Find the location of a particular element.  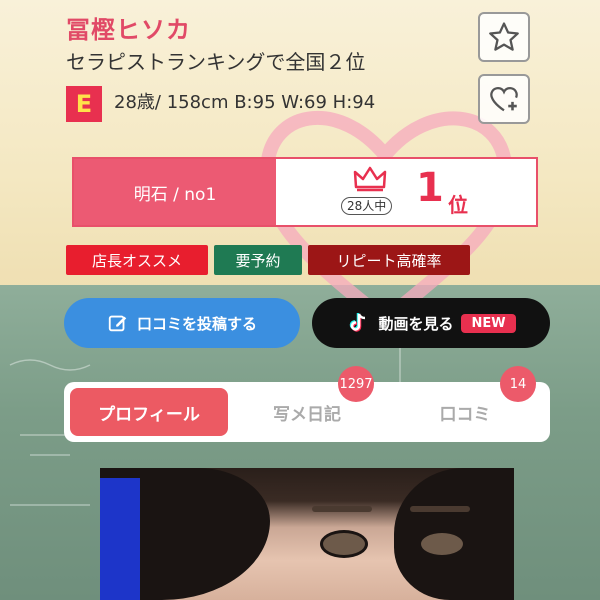

photo-right-brow is located at coordinates (440, 509).